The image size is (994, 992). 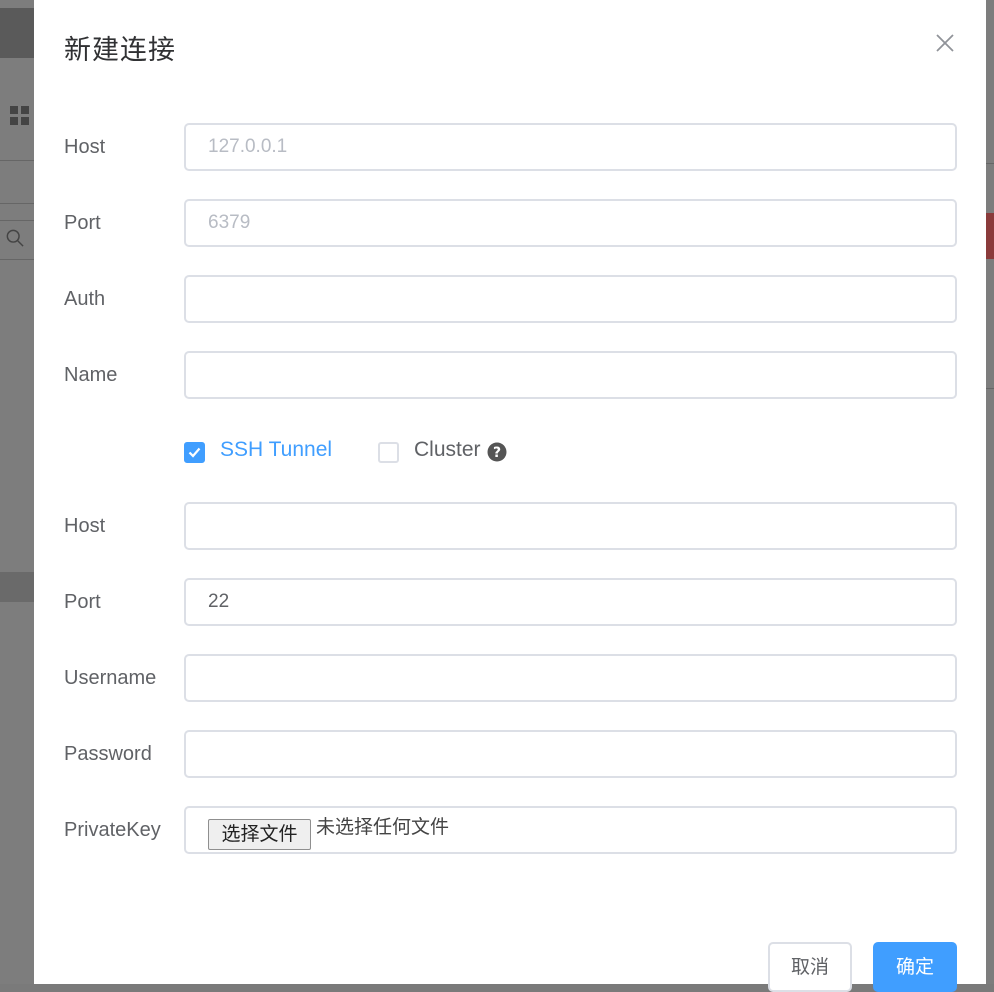 I want to click on choose-file-button: 选择文件, so click(x=259, y=834).